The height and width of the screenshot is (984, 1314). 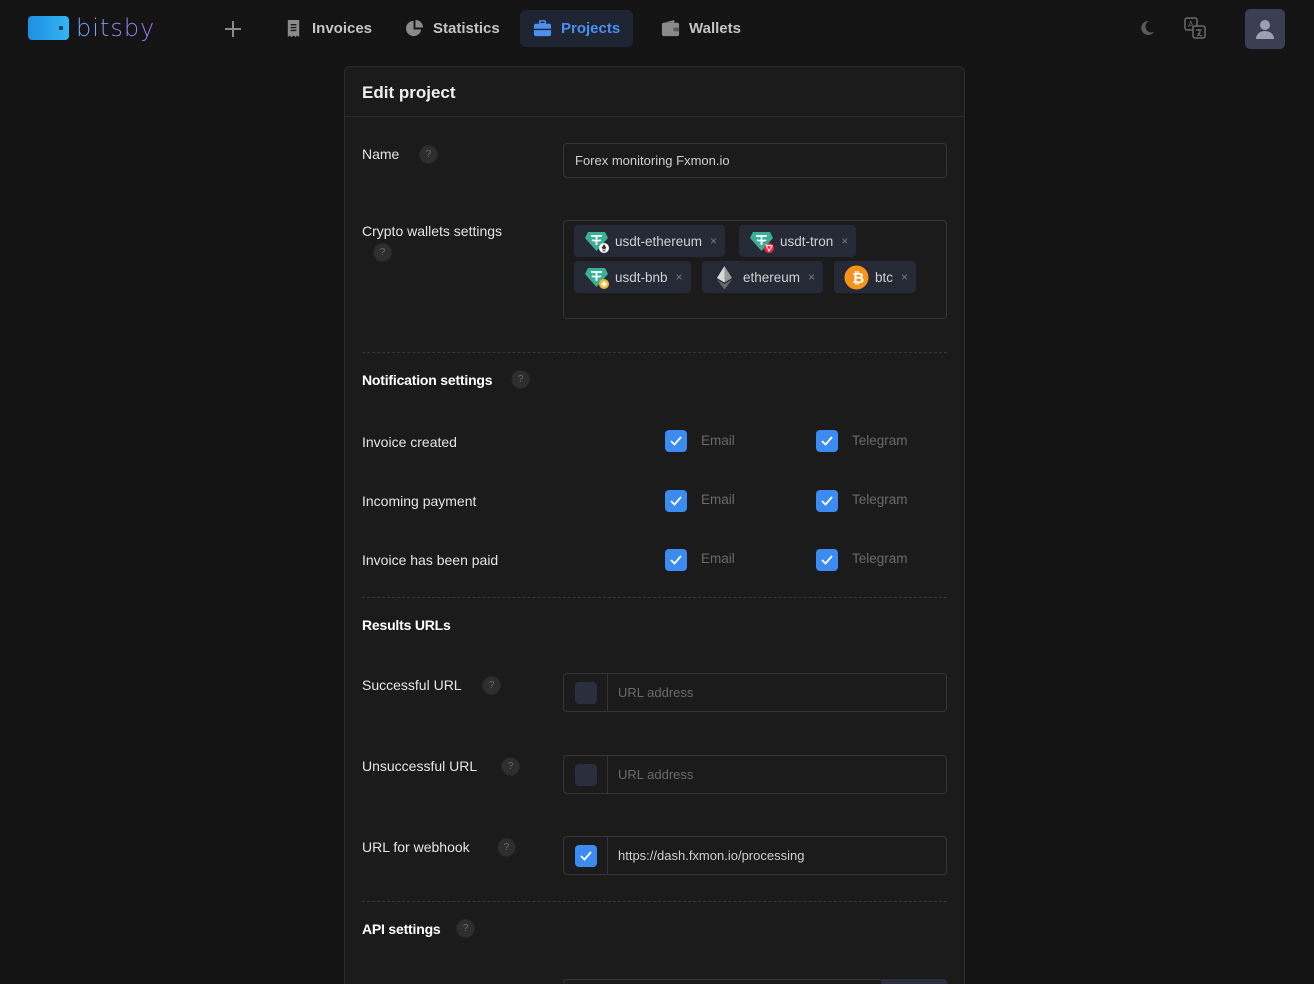 I want to click on wallet-chip-usdt-tron: usdt-tron ×, so click(x=798, y=241).